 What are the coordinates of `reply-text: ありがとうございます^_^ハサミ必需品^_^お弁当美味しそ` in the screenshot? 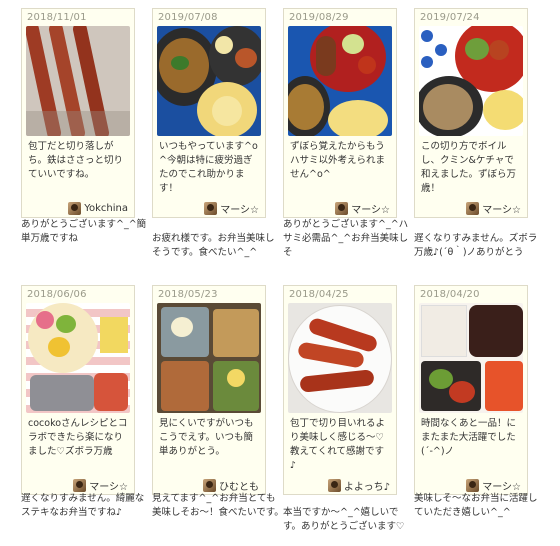 It's located at (346, 238).